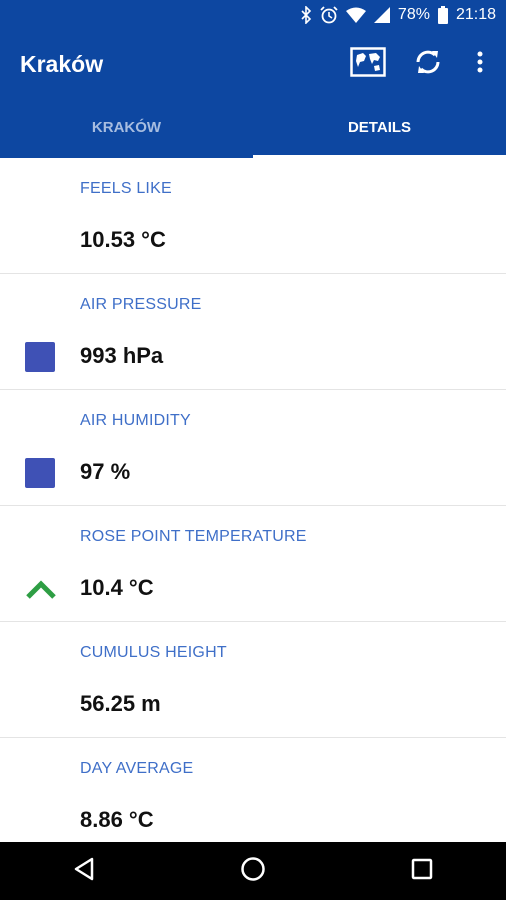 This screenshot has height=900, width=506. What do you see at coordinates (120, 703) in the screenshot?
I see `detail-value: 56.25 m` at bounding box center [120, 703].